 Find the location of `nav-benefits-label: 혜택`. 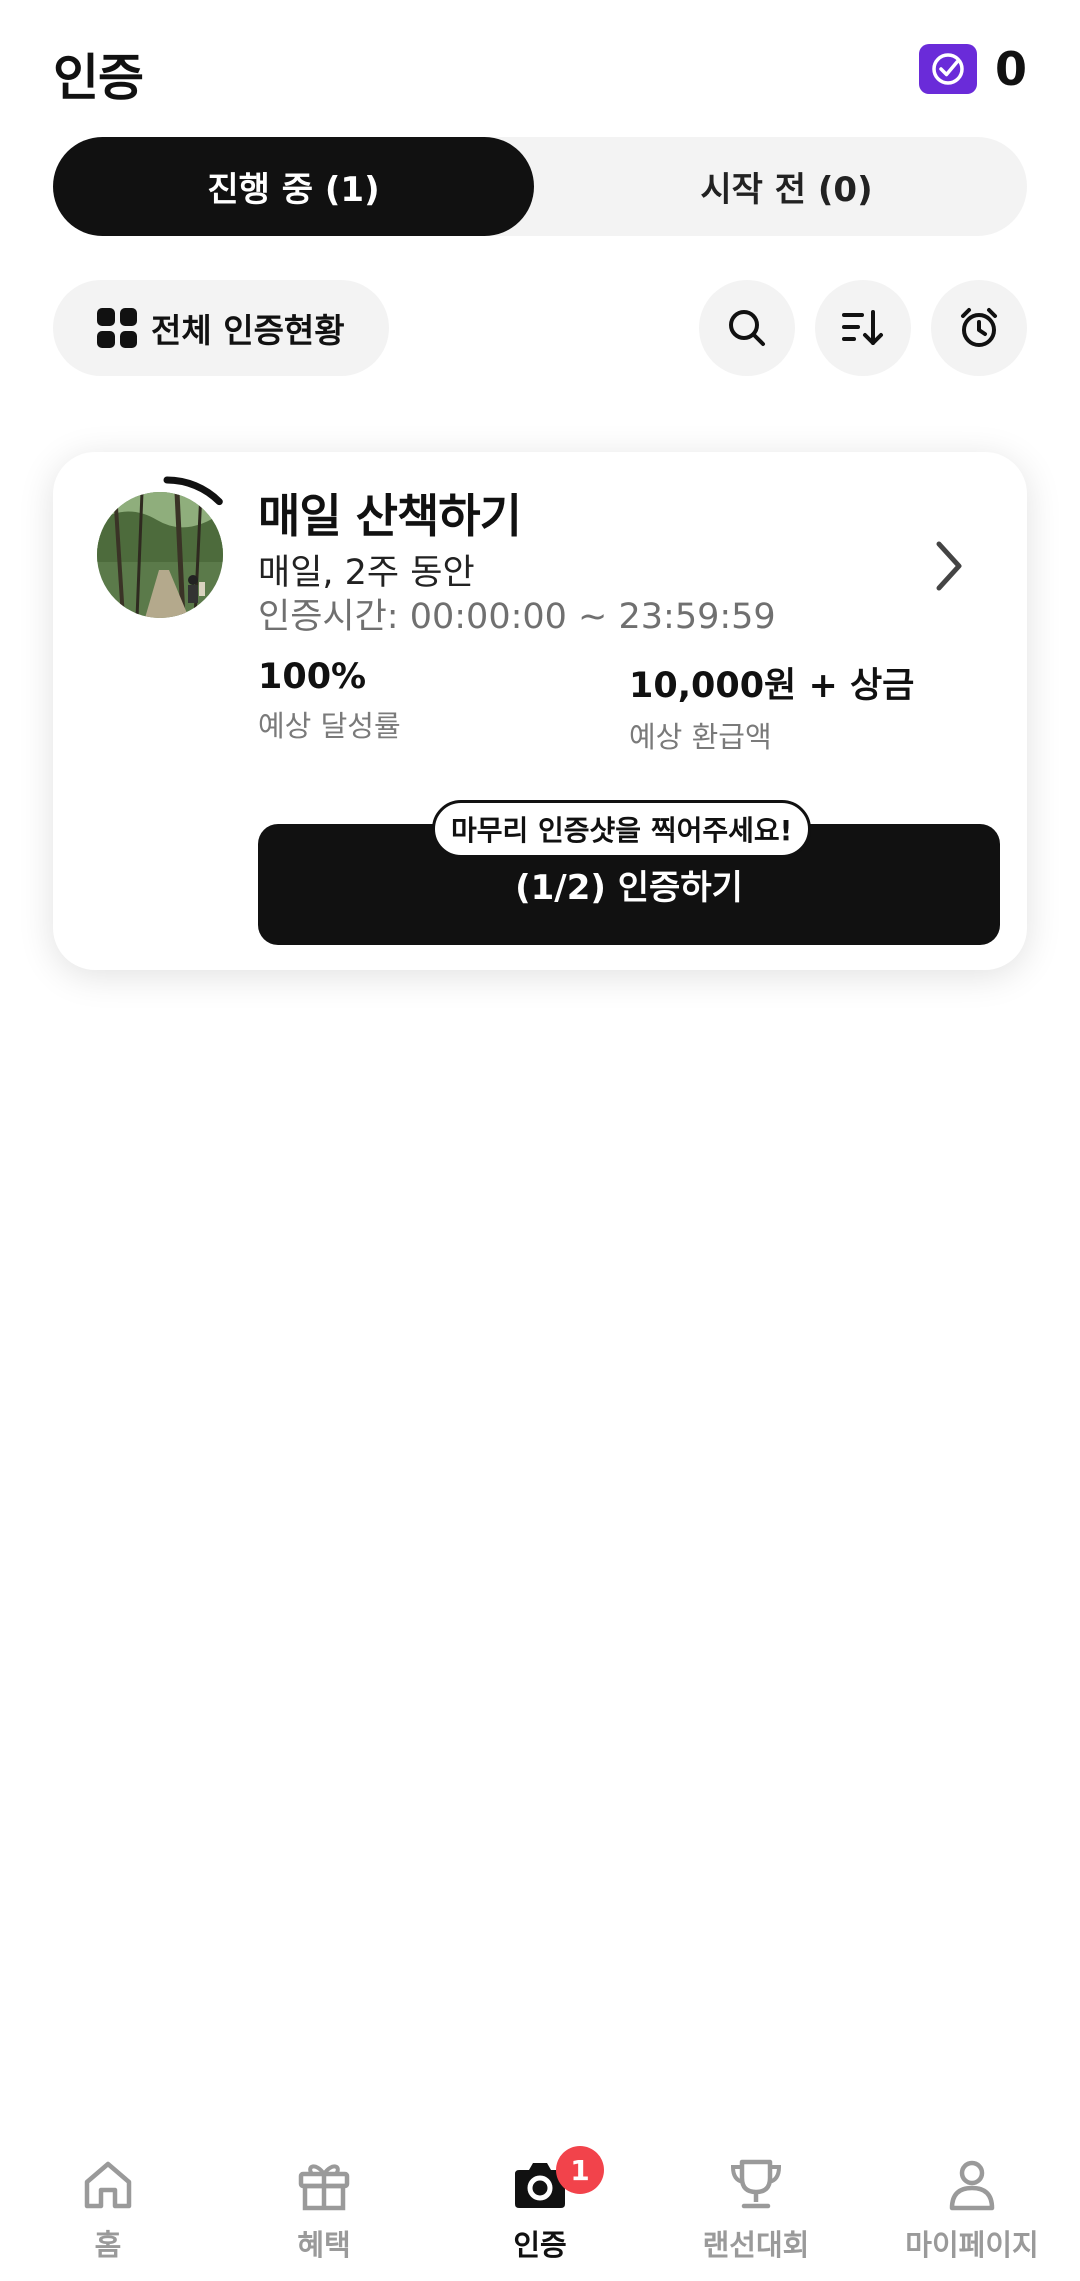

nav-benefits-label: 혜택 is located at coordinates (324, 2245).